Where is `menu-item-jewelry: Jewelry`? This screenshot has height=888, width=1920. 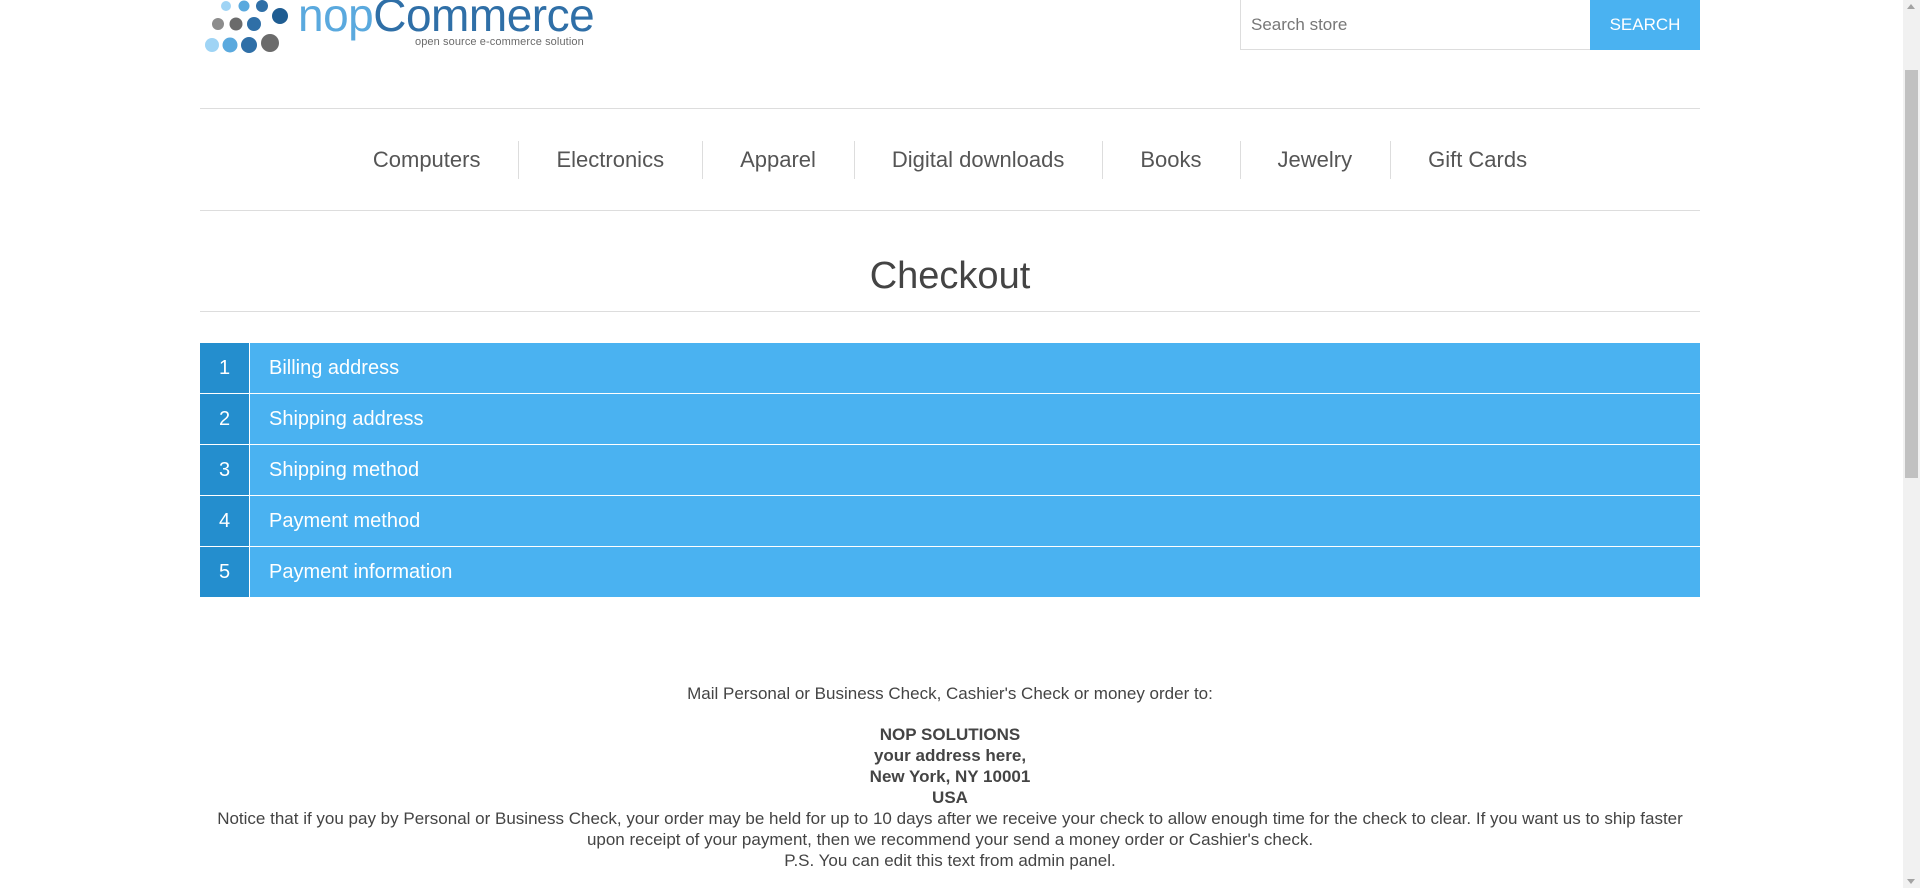 menu-item-jewelry: Jewelry is located at coordinates (1315, 159).